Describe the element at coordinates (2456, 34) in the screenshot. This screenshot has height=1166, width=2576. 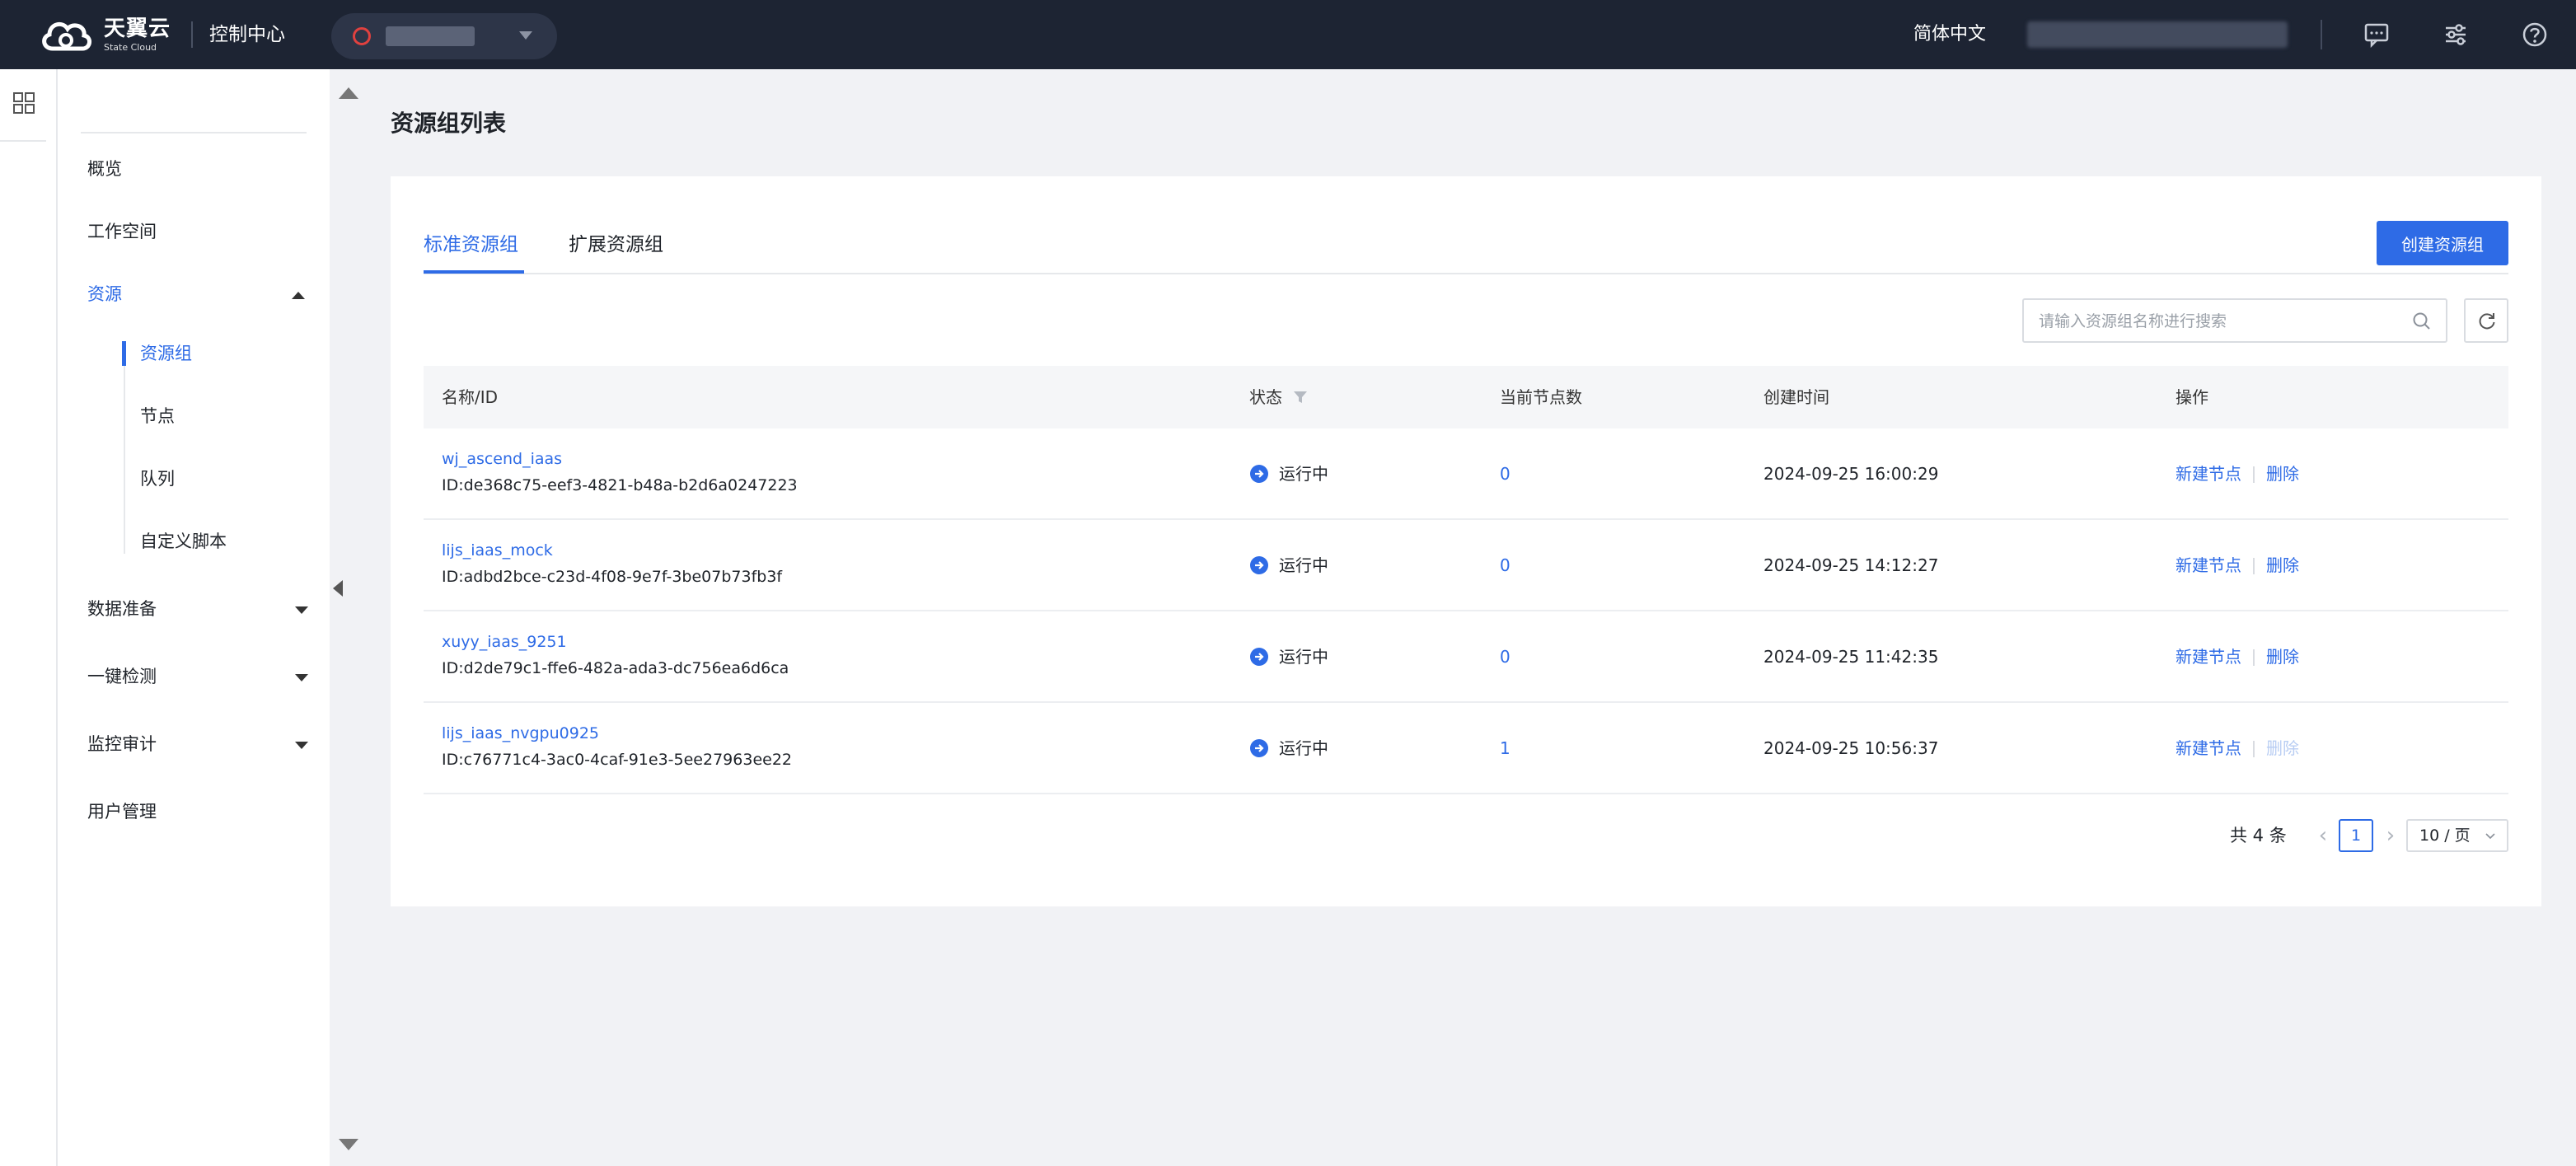
I see `settings-sliders-icon` at that location.